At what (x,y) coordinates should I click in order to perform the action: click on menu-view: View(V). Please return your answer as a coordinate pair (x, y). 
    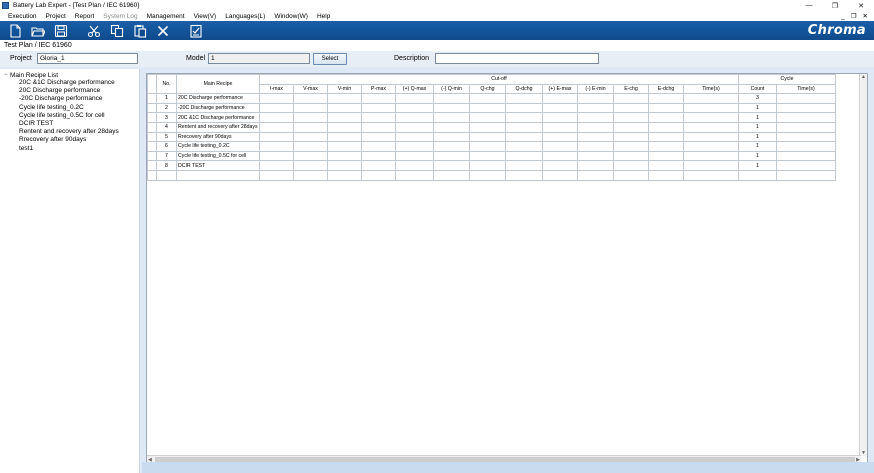
    Looking at the image, I should click on (205, 16).